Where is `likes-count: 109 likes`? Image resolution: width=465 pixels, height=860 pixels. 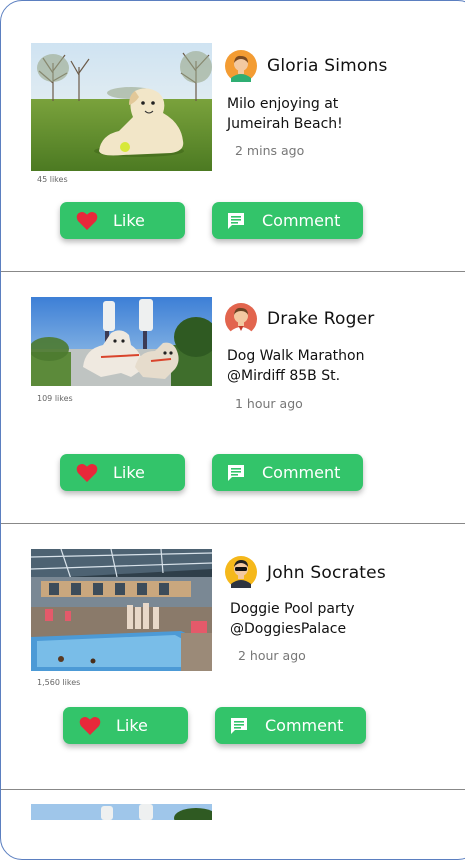 likes-count: 109 likes is located at coordinates (55, 398).